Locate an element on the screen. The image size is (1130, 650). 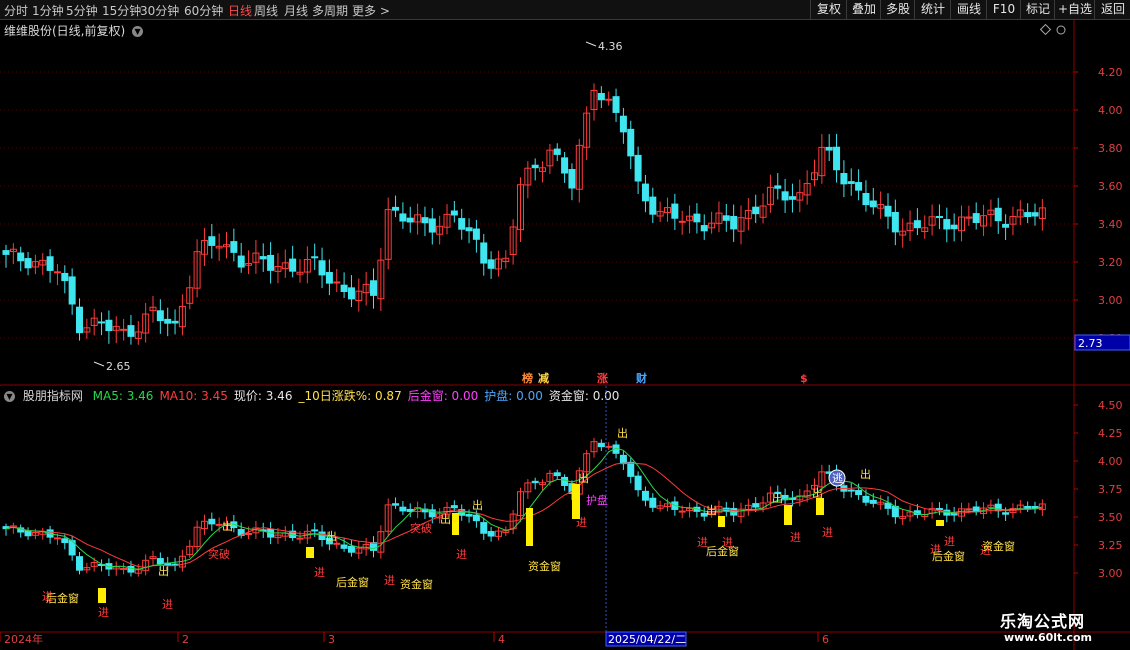
date-label: 6 is located at coordinates (825, 639).